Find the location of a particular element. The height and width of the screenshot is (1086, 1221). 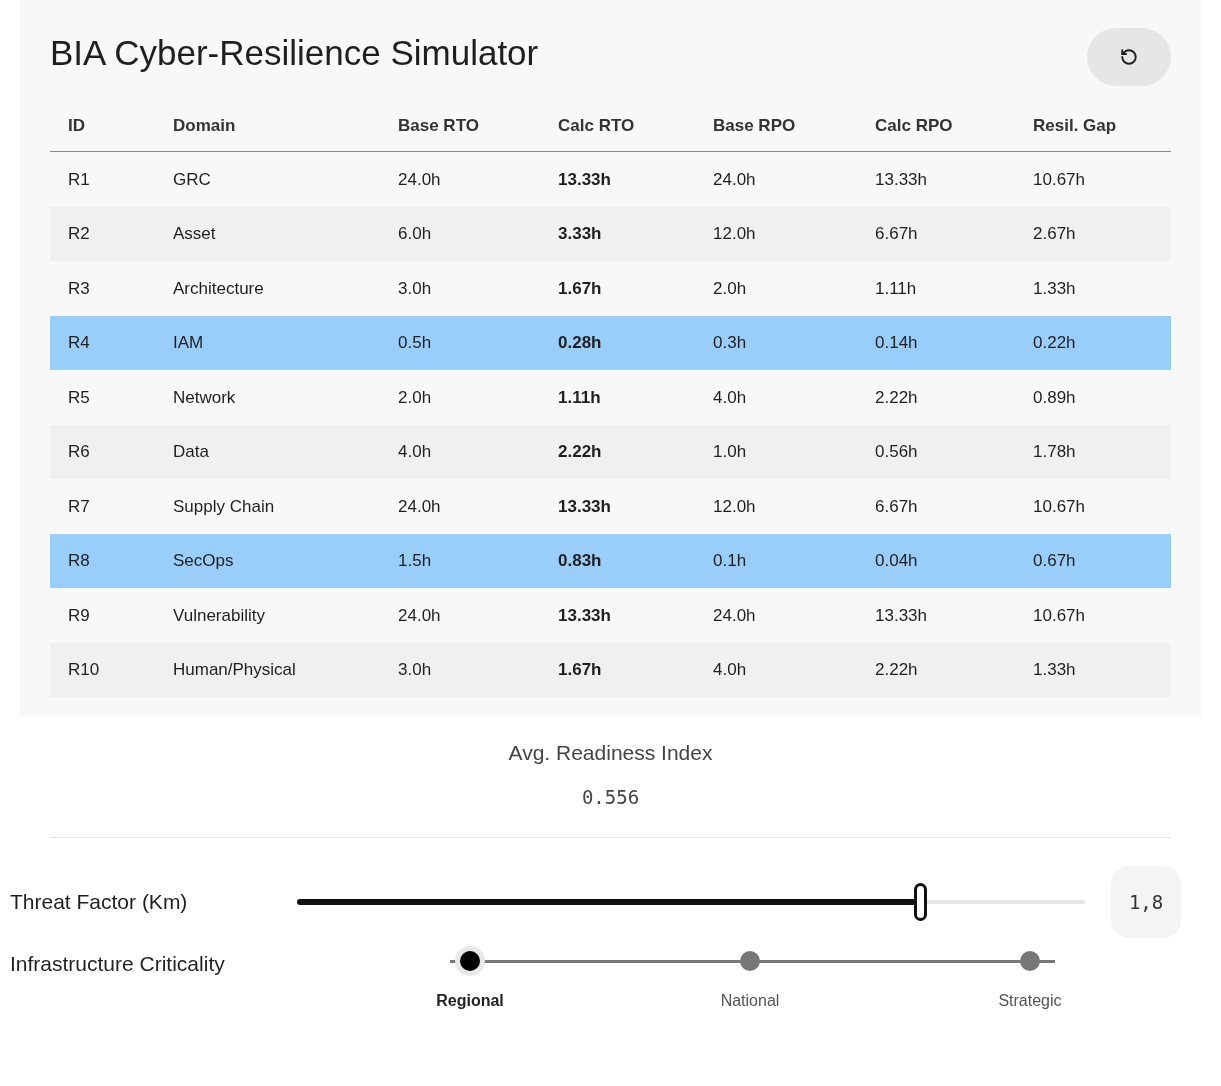

table-cell: R1 is located at coordinates (79, 179).